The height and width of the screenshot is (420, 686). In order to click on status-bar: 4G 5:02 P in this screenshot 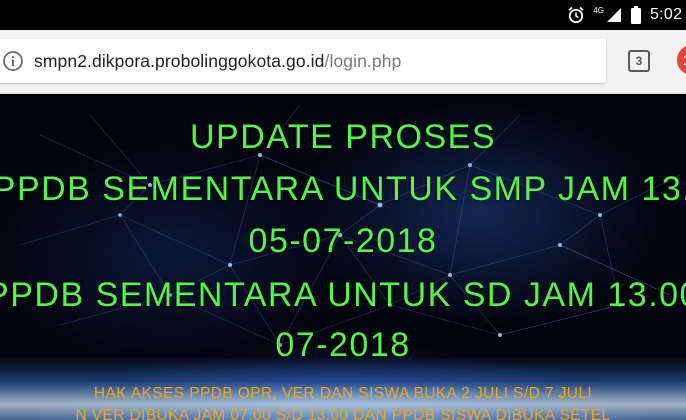, I will do `click(343, 15)`.